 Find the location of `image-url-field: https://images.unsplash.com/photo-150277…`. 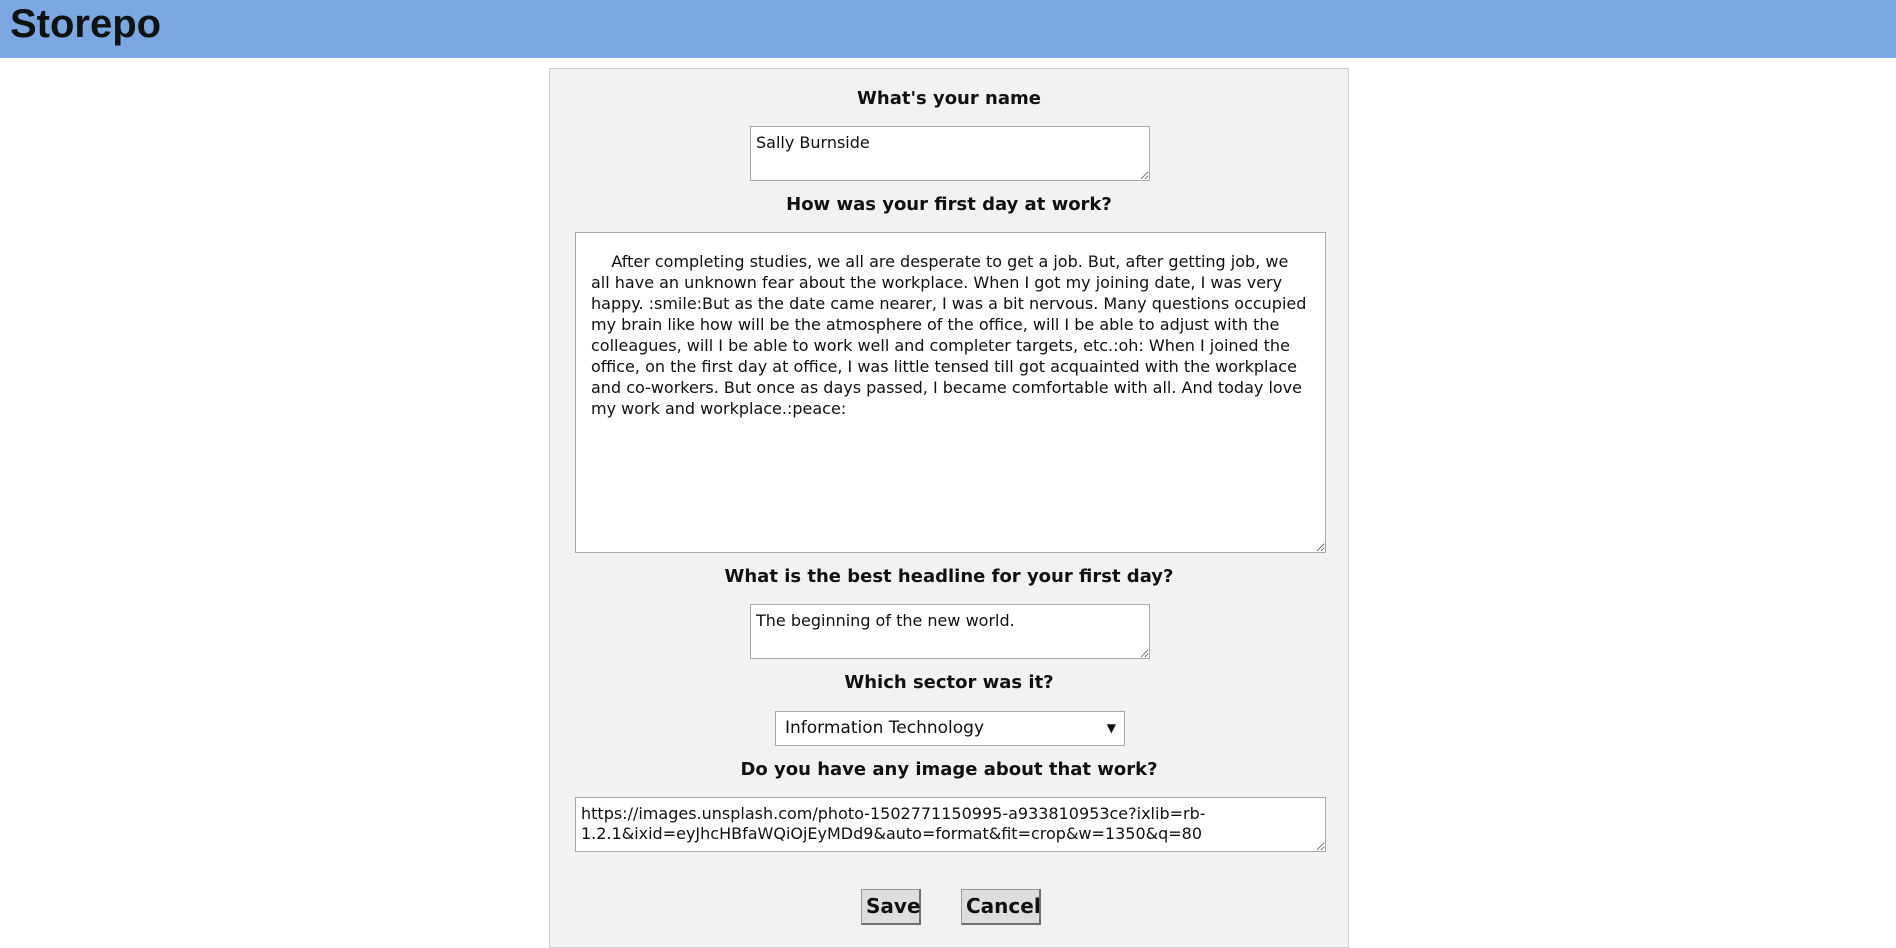

image-url-field: https://images.unsplash.com/photo-150277… is located at coordinates (950, 824).